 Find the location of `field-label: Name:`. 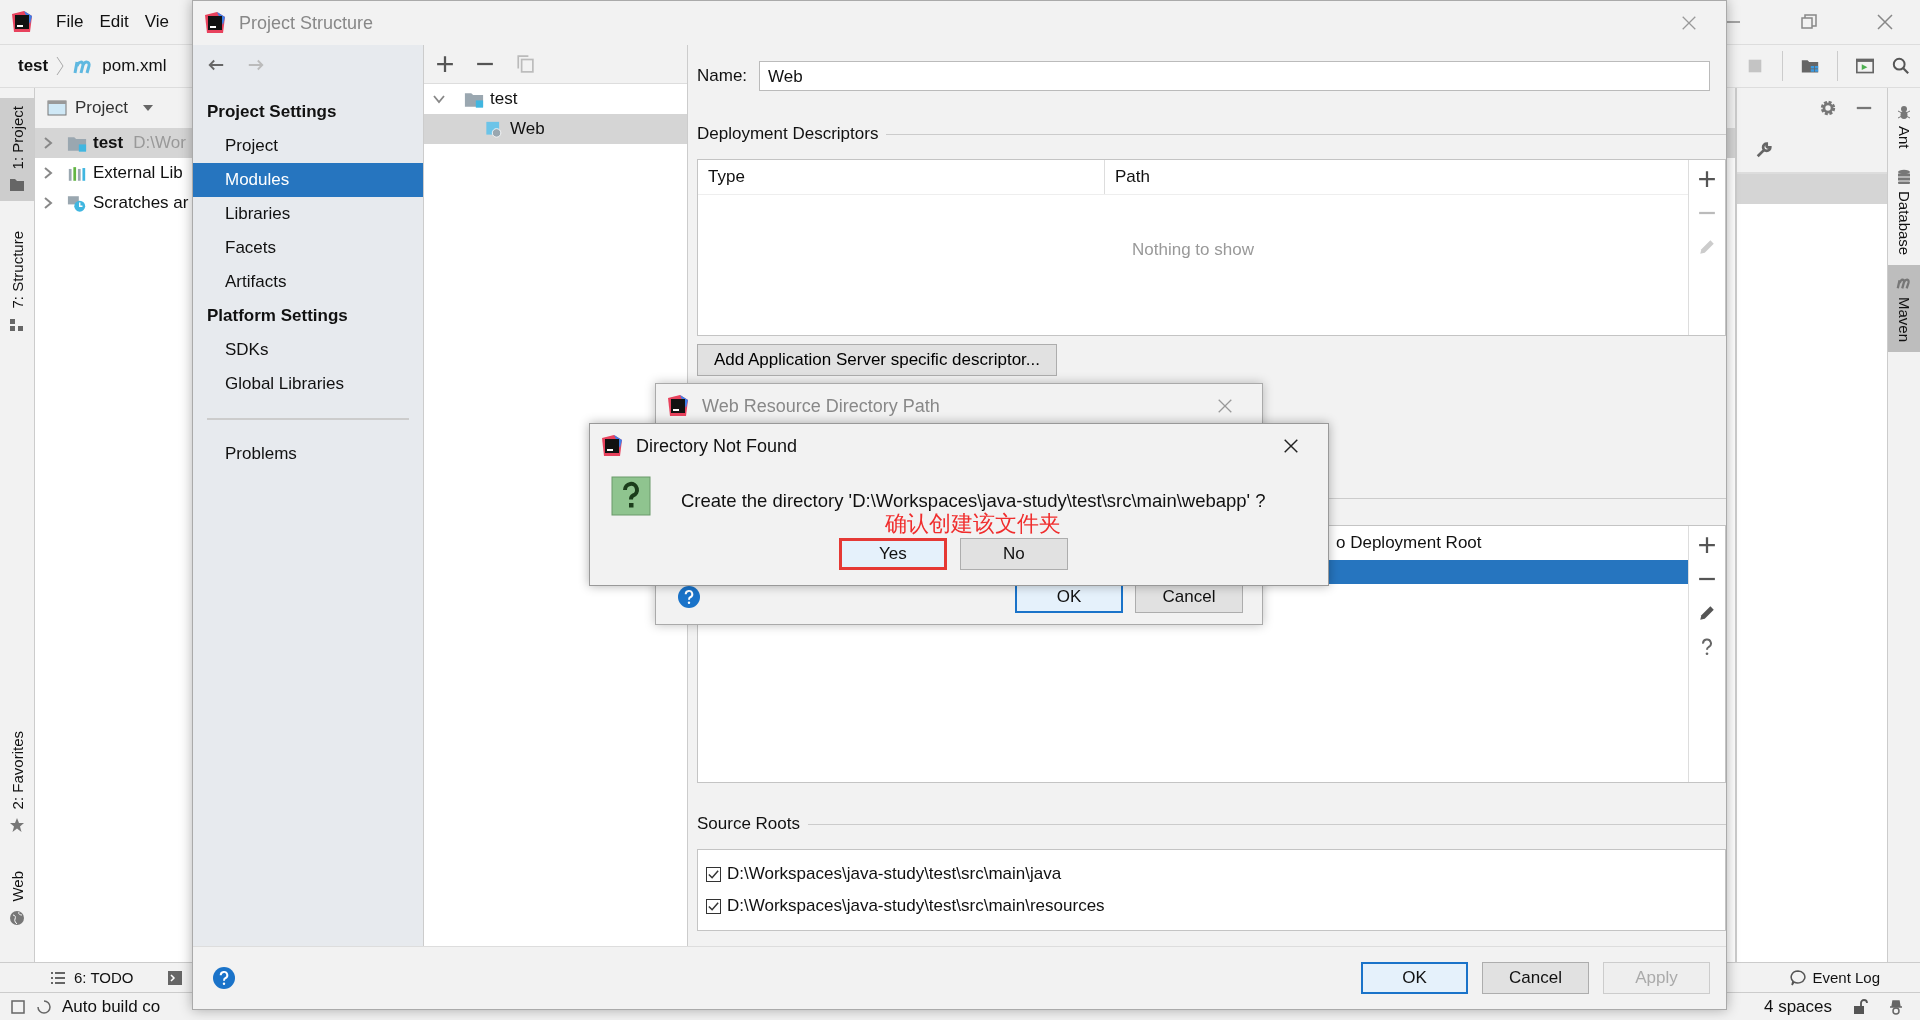

field-label: Name: is located at coordinates (722, 76).